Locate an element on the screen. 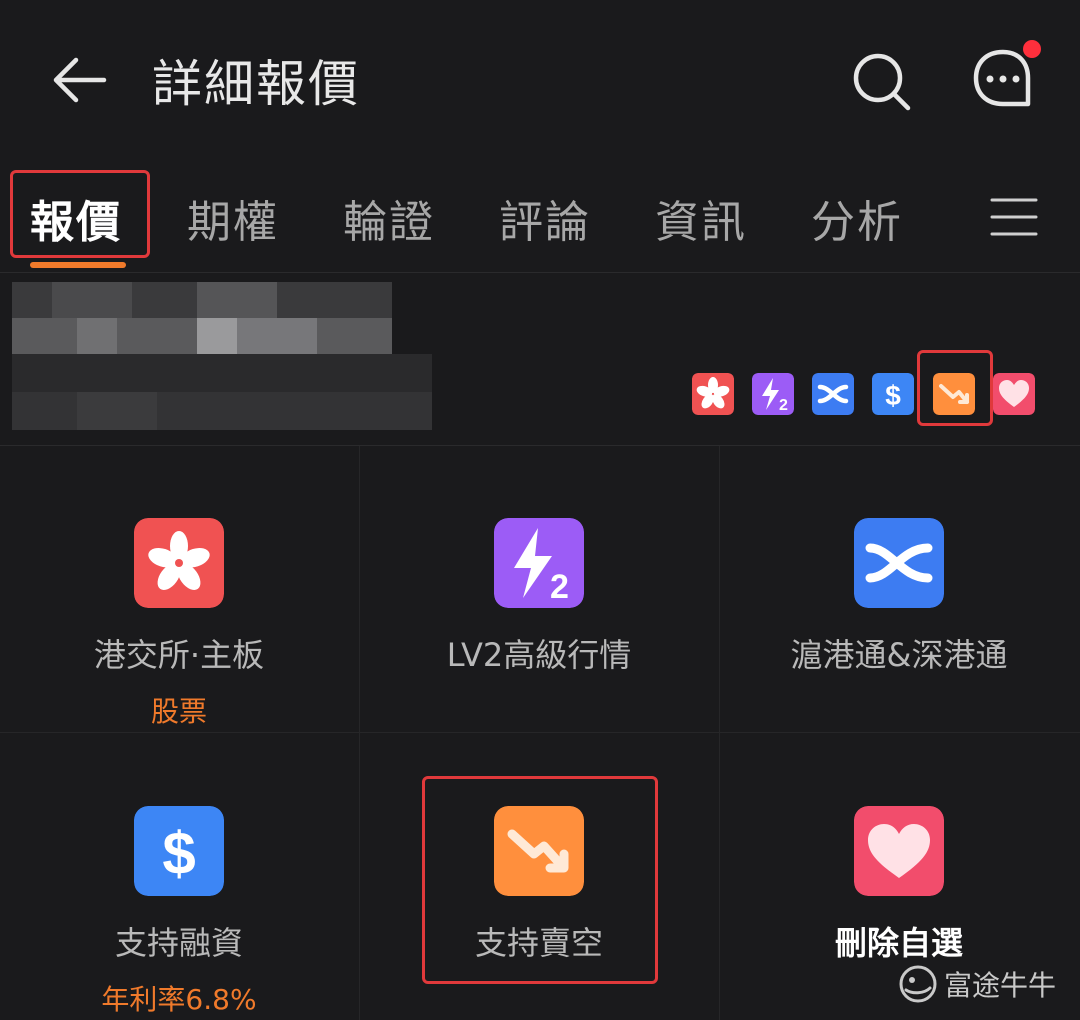 The height and width of the screenshot is (1020, 1080). connect-badge-icon is located at coordinates (833, 394).